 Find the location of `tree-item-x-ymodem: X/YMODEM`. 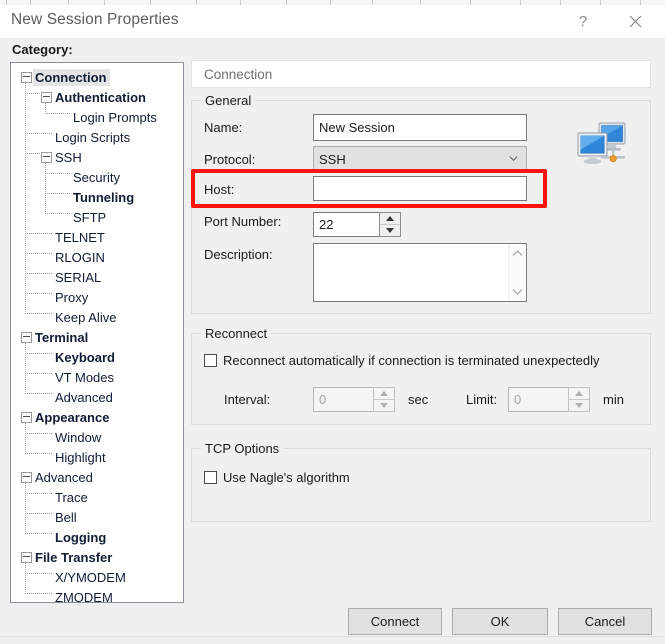

tree-item-x-ymodem: X/YMODEM is located at coordinates (97, 577).